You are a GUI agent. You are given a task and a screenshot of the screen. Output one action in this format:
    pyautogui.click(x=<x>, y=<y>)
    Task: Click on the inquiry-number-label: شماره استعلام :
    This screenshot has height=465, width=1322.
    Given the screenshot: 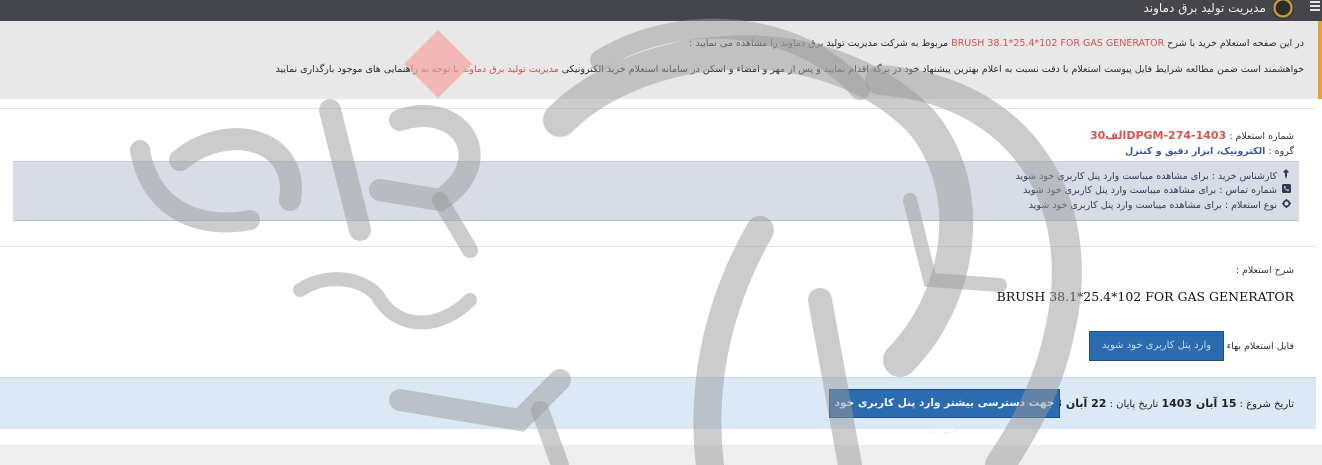 What is the action you would take?
    pyautogui.click(x=1261, y=136)
    